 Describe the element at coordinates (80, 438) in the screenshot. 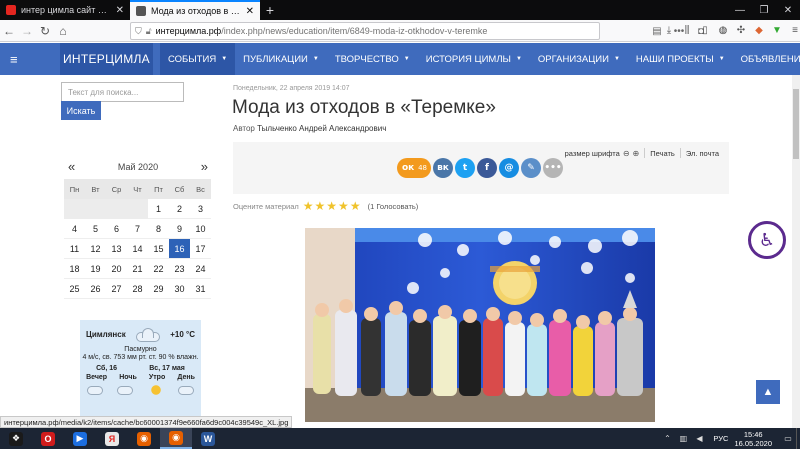

I see `taskbar-media-player: ▶` at that location.